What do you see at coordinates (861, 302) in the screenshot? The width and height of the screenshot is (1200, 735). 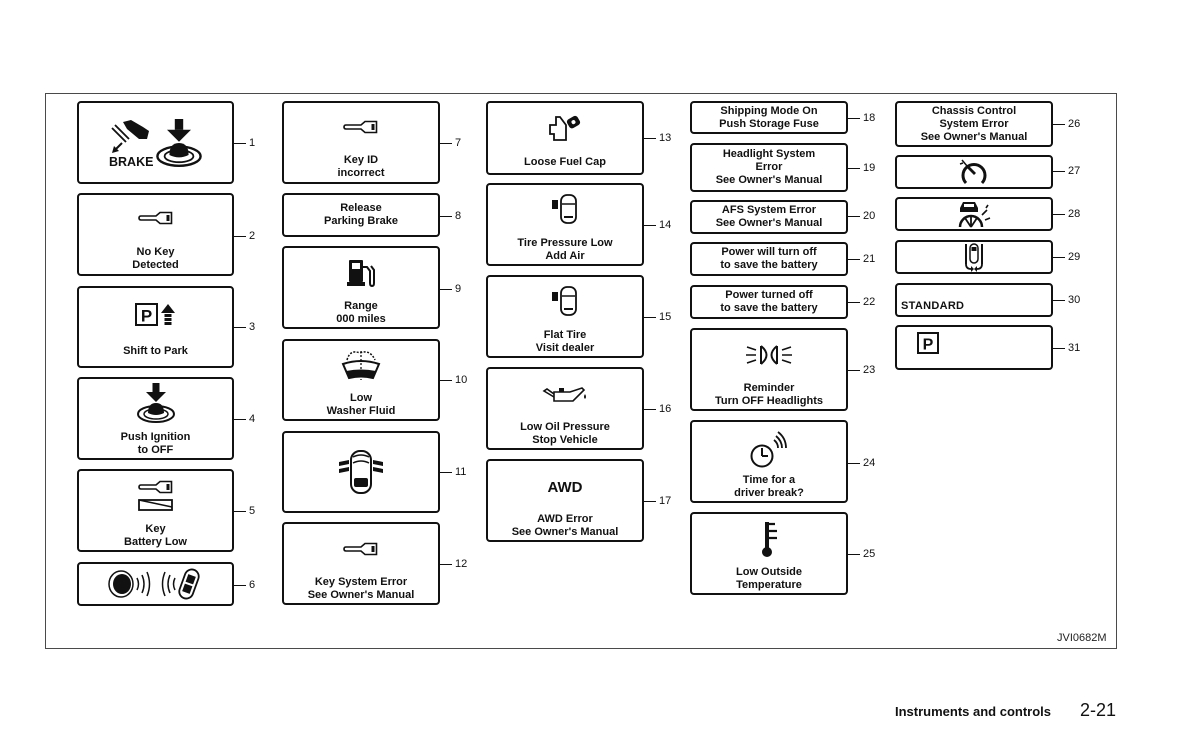 I see `callout-22: 22` at bounding box center [861, 302].